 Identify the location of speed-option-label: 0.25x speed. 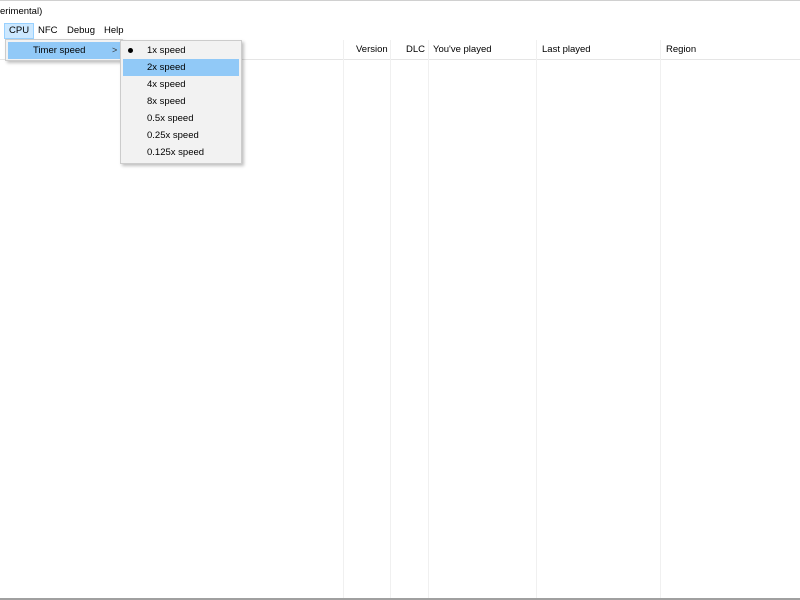
(173, 135).